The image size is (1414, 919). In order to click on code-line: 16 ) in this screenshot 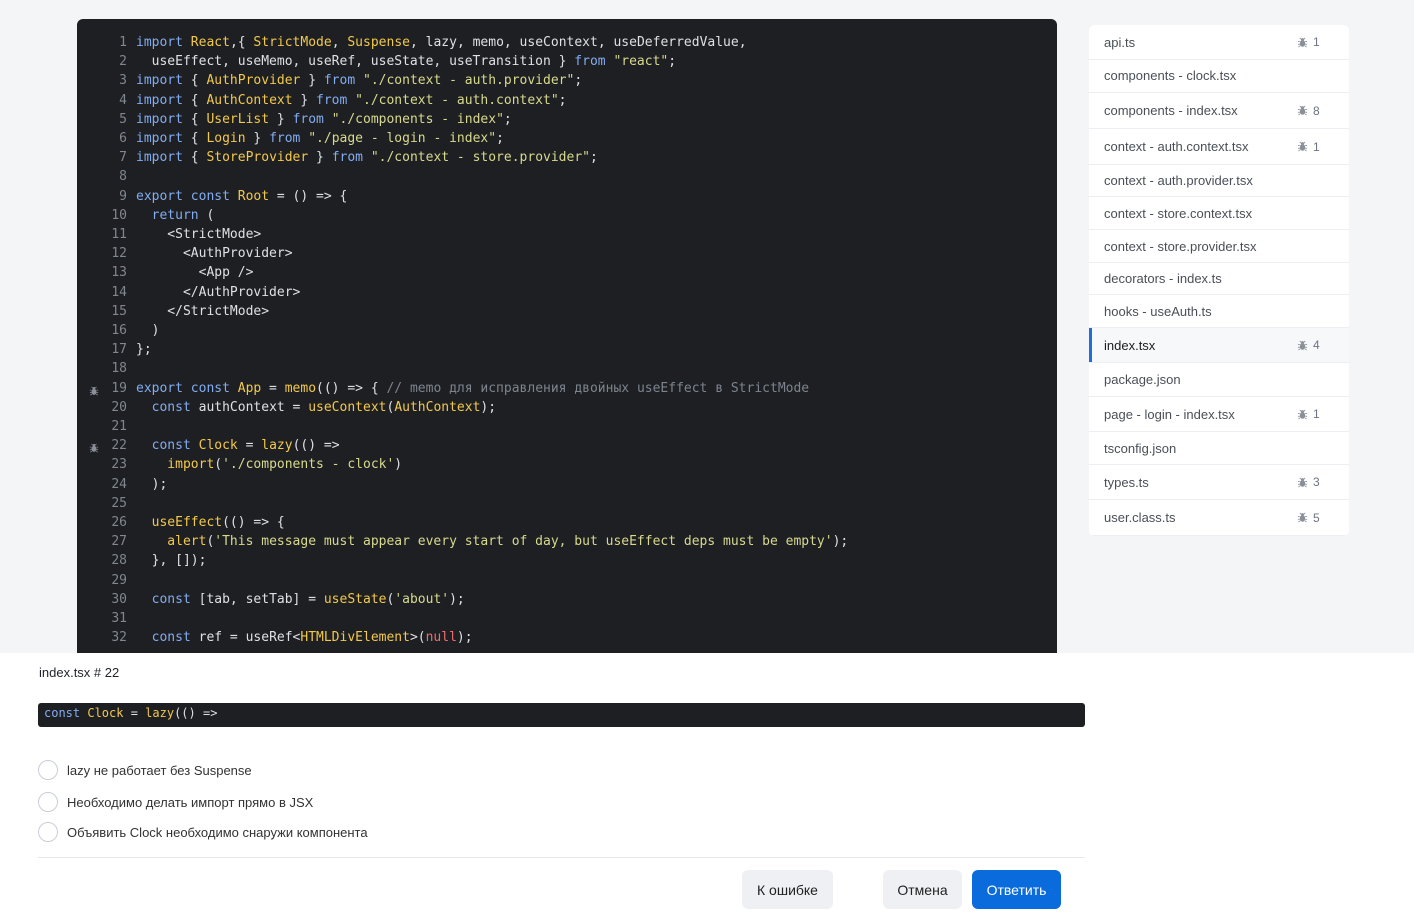, I will do `click(567, 330)`.